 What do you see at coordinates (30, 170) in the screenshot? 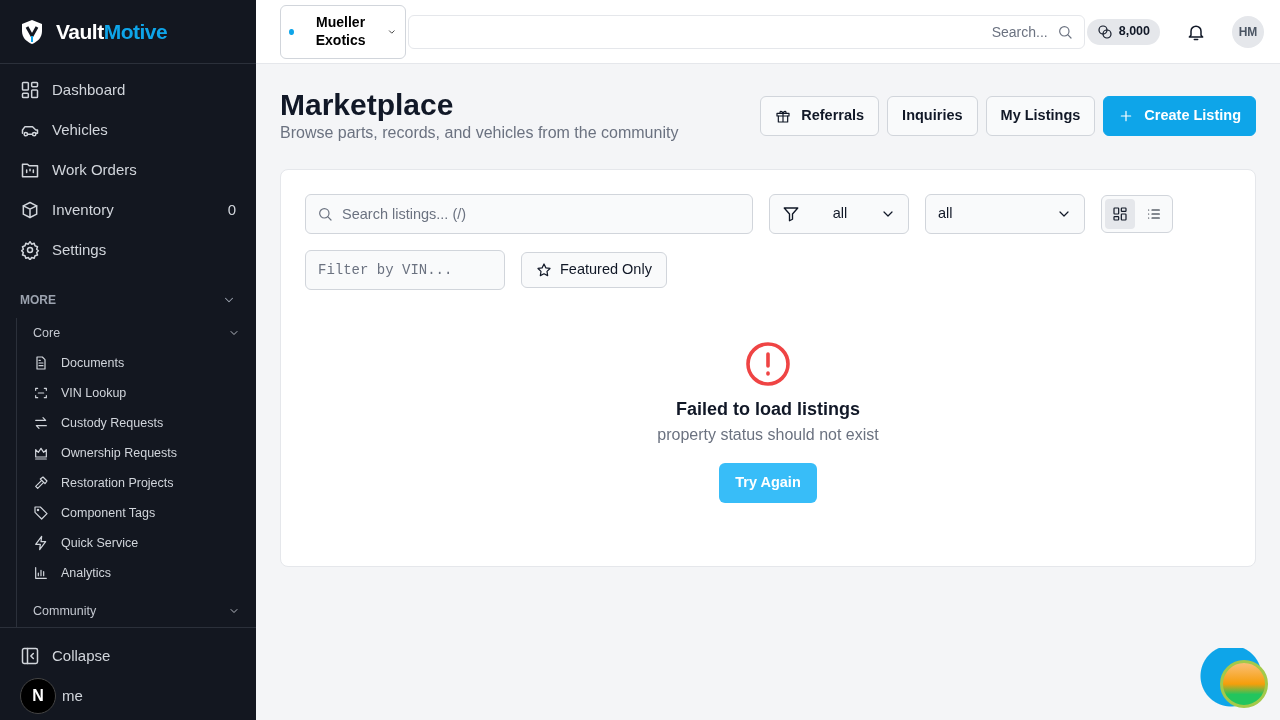
I see `folder-icon` at bounding box center [30, 170].